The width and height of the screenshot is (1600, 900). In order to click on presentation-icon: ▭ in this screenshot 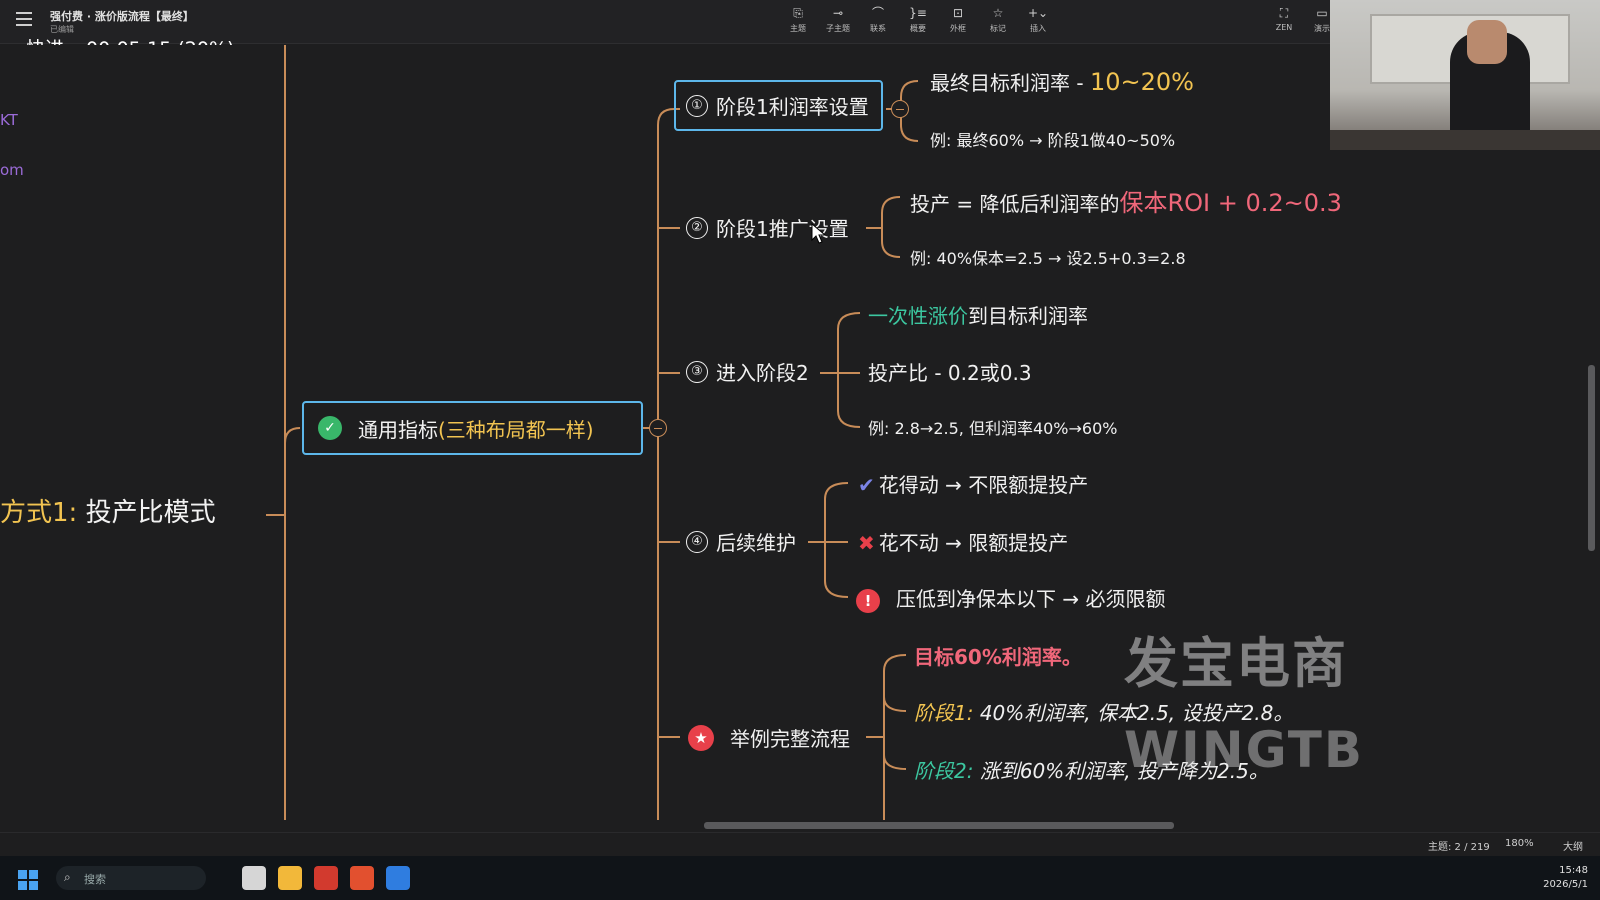, I will do `click(1322, 13)`.